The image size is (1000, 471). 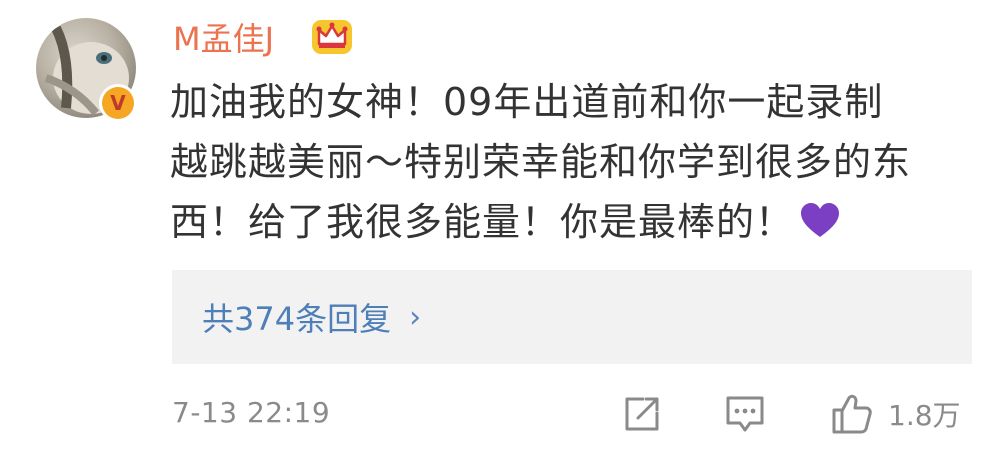 I want to click on comment-line: 加油我的女神！09年出道前和你一起录制, so click(x=527, y=102).